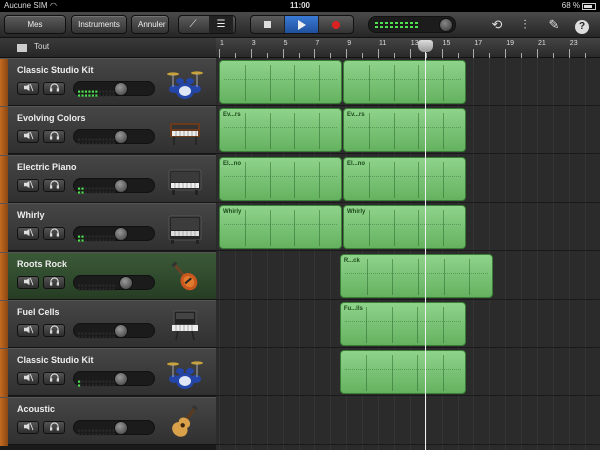 This screenshot has width=600, height=450. I want to click on ruler-bar-number: 19, so click(510, 43).